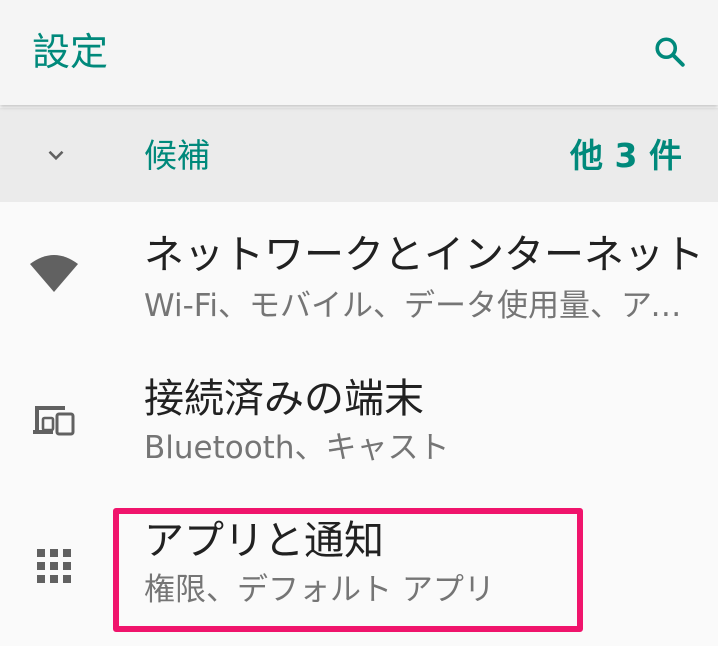  I want to click on wifi-icon-wrap, so click(54, 274).